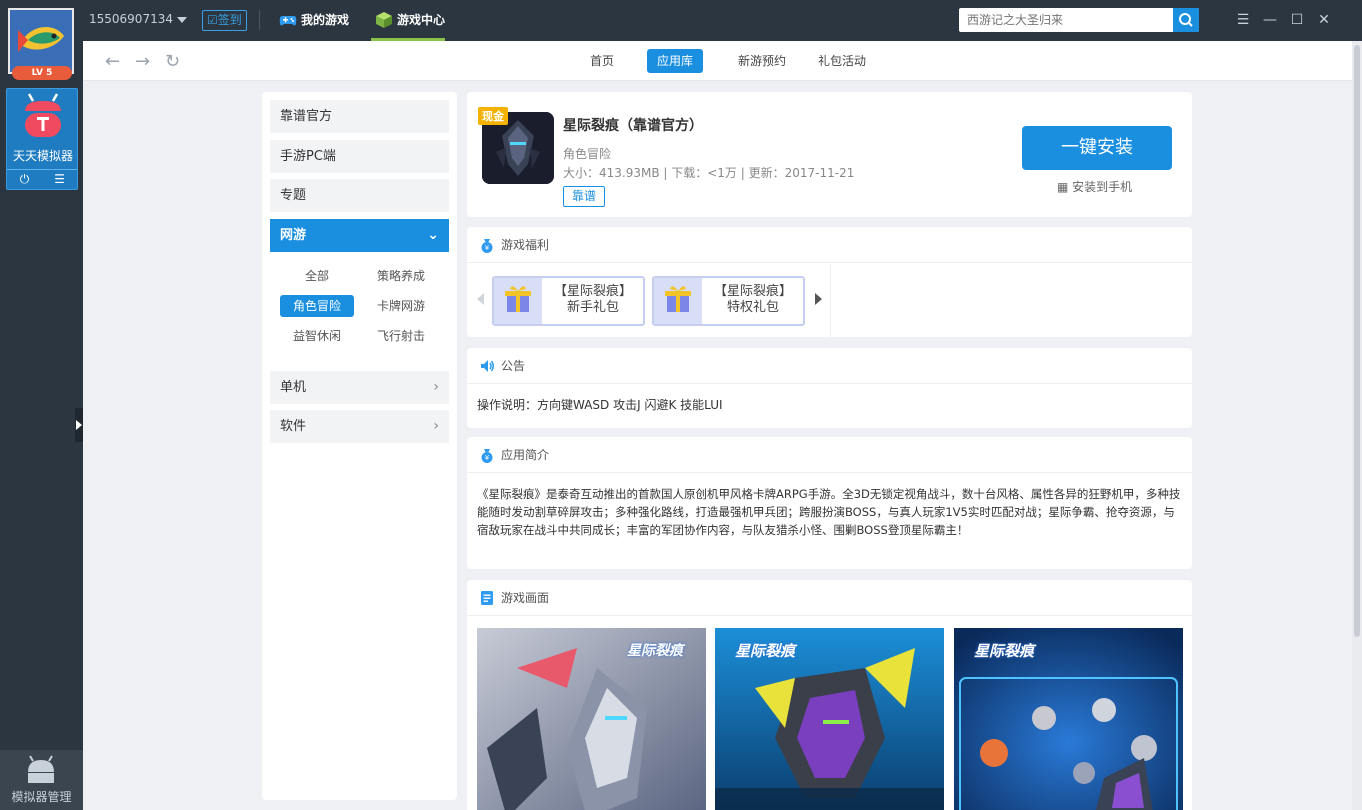 This screenshot has height=810, width=1362. I want to click on screenshot-1: 星际裂痕, so click(591, 719).